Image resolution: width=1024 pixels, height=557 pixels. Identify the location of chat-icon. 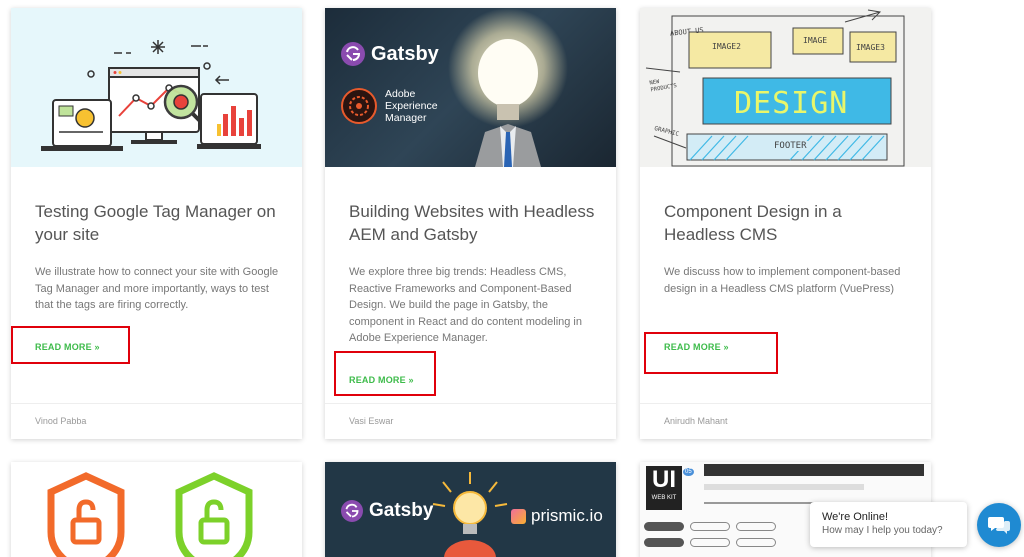
(999, 525).